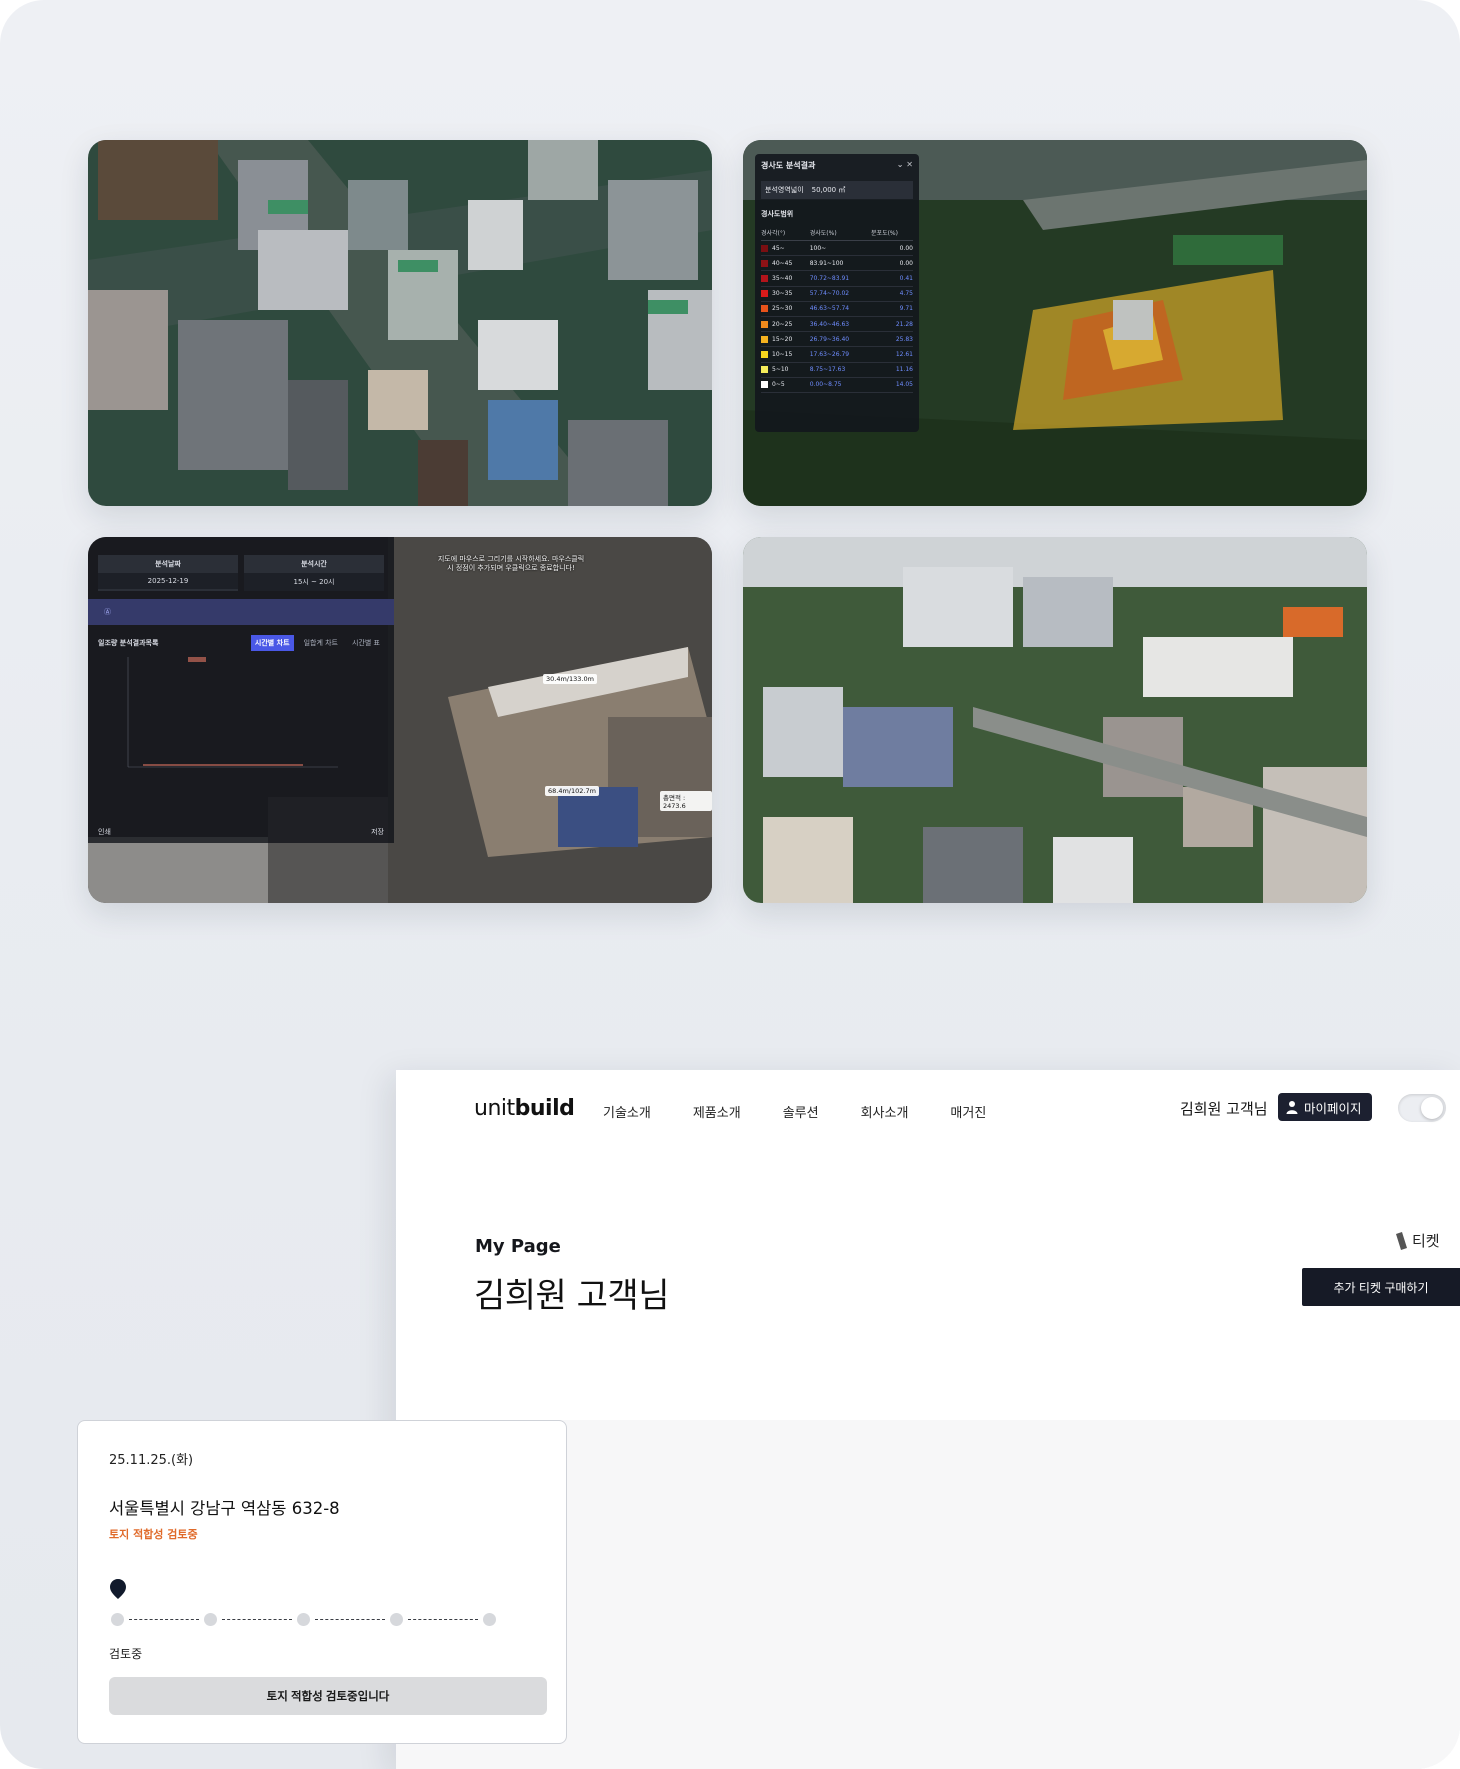  I want to click on slope-range-title: 경사도범위, so click(777, 214).